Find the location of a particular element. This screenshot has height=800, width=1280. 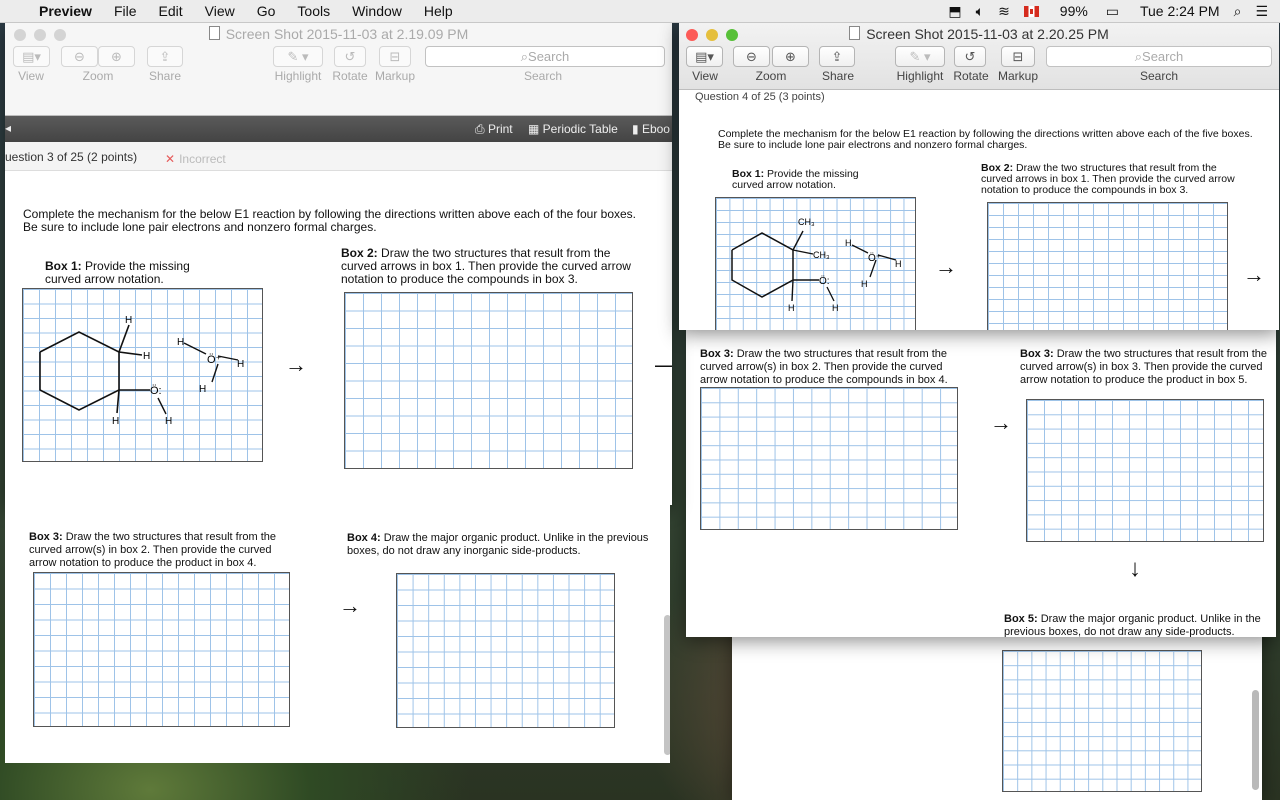

spotlight-icon: ⌕ is located at coordinates (1238, 11).